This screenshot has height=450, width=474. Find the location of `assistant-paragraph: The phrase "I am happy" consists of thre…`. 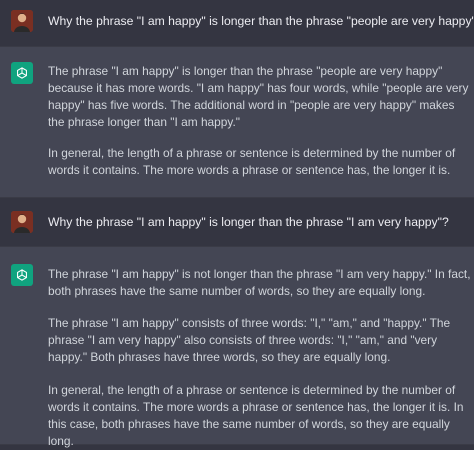

assistant-paragraph: The phrase "I am happy" consists of thre… is located at coordinates (249, 340).